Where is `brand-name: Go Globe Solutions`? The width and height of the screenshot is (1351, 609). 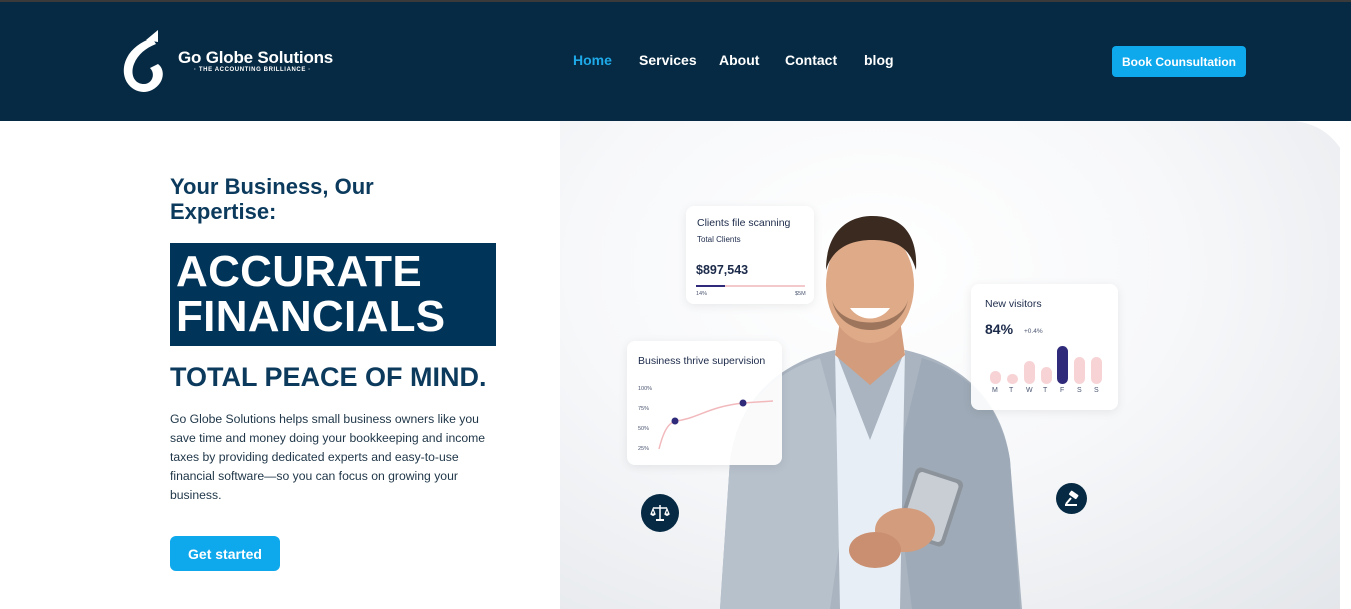
brand-name: Go Globe Solutions is located at coordinates (256, 57).